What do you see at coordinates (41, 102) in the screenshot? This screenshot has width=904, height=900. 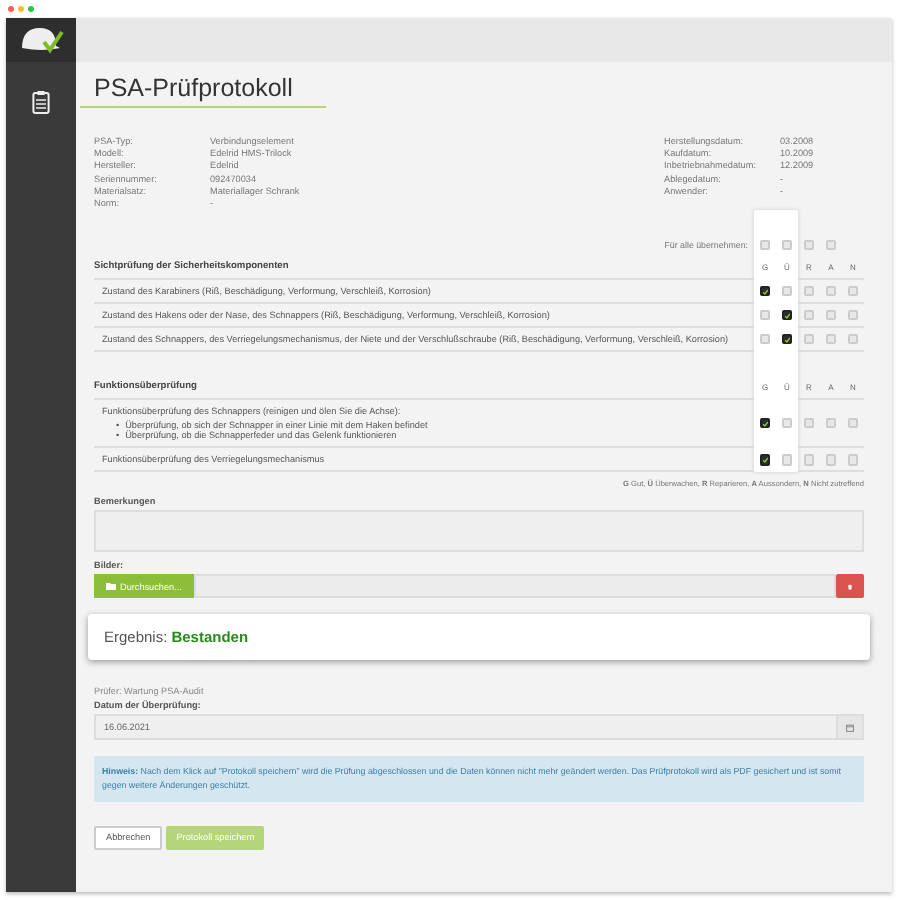 I see `clipboard-icon` at bounding box center [41, 102].